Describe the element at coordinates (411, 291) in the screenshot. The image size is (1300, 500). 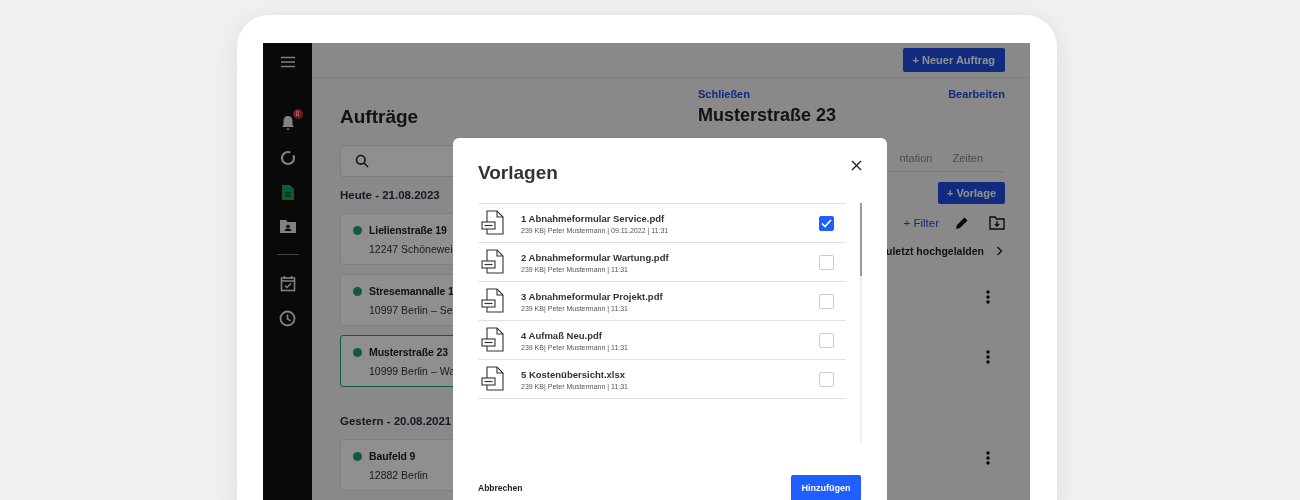
I see `order-address: Stresemannalle 1` at that location.